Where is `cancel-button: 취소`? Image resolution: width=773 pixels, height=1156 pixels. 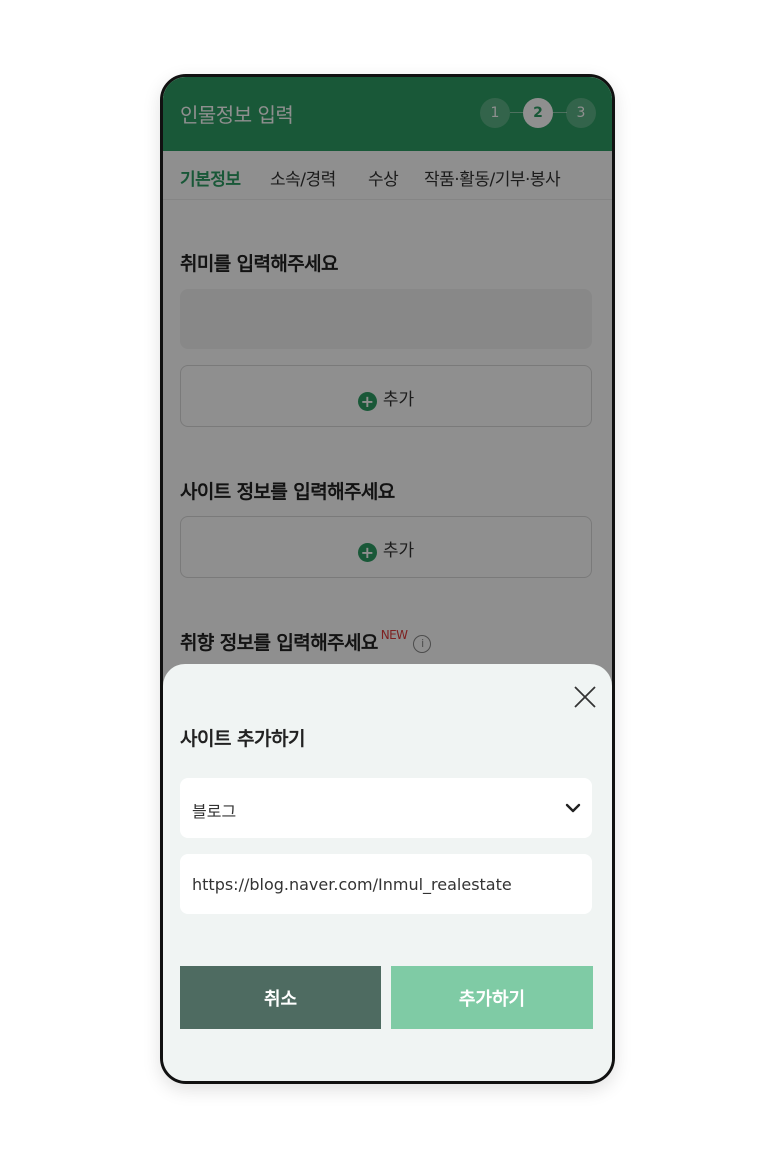
cancel-button: 취소 is located at coordinates (280, 997).